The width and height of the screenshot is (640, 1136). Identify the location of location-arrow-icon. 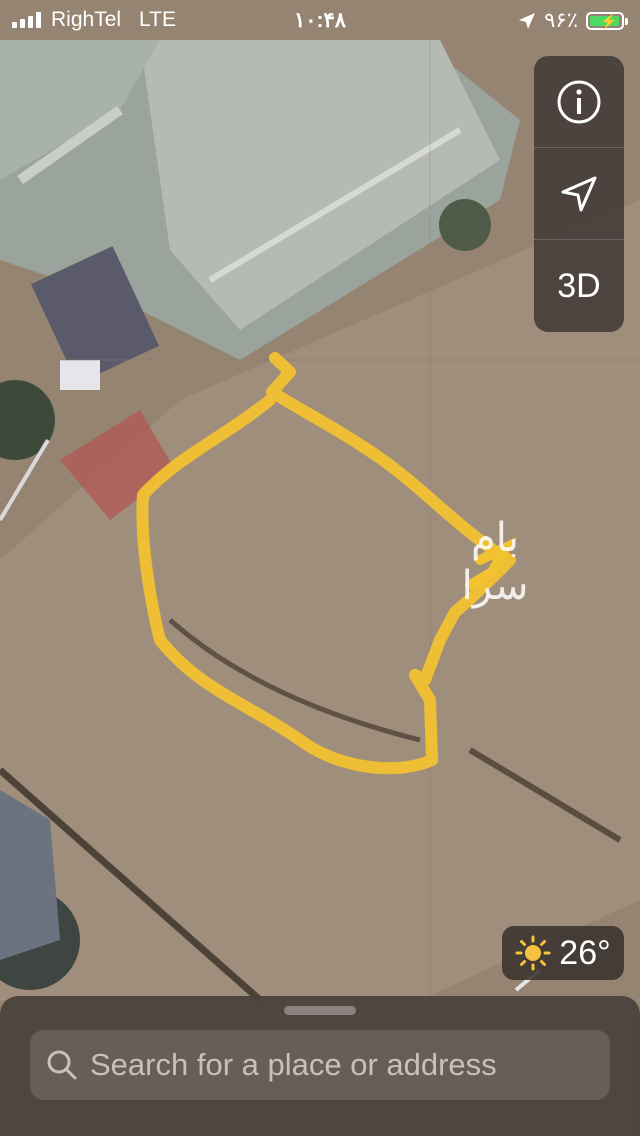
(579, 193).